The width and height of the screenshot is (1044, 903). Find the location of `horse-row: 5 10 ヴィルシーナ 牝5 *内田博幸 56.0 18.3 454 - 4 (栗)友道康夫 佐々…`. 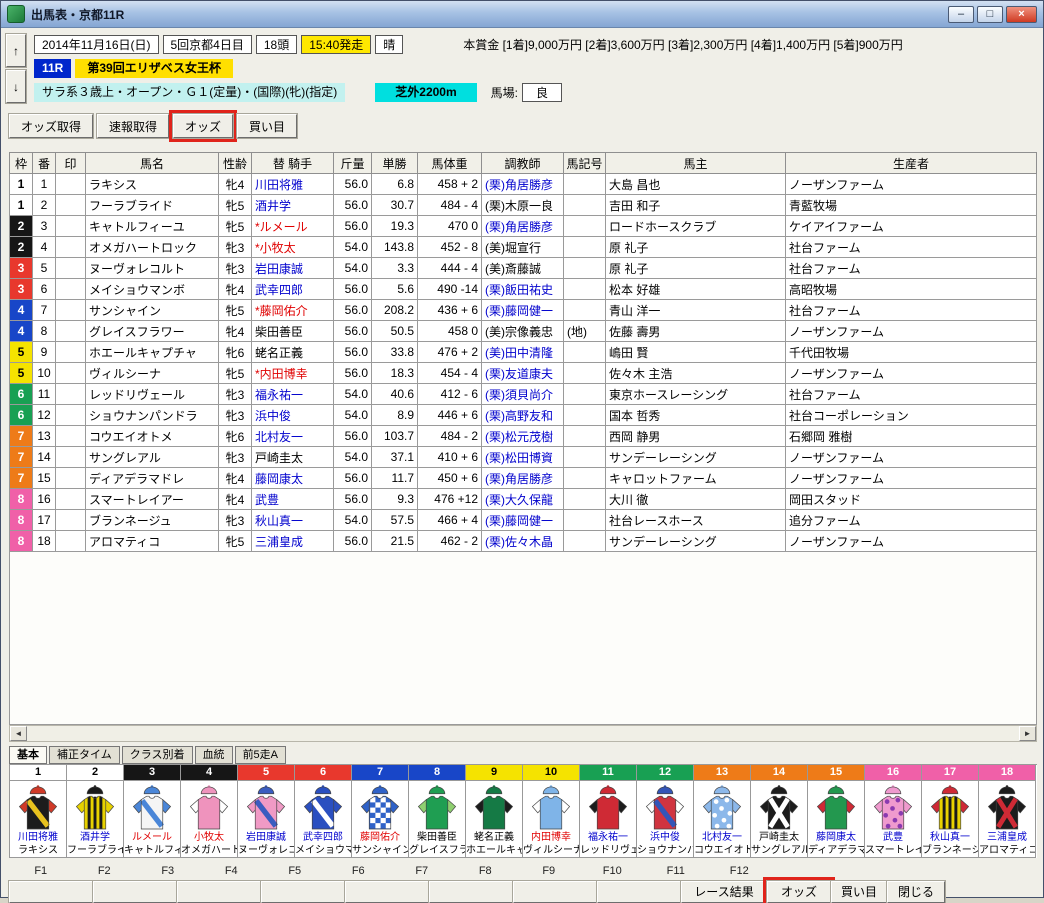

horse-row: 5 10 ヴィルシーナ 牝5 *内田博幸 56.0 18.3 454 - 4 (栗)友道康夫 佐々… is located at coordinates (523, 373).